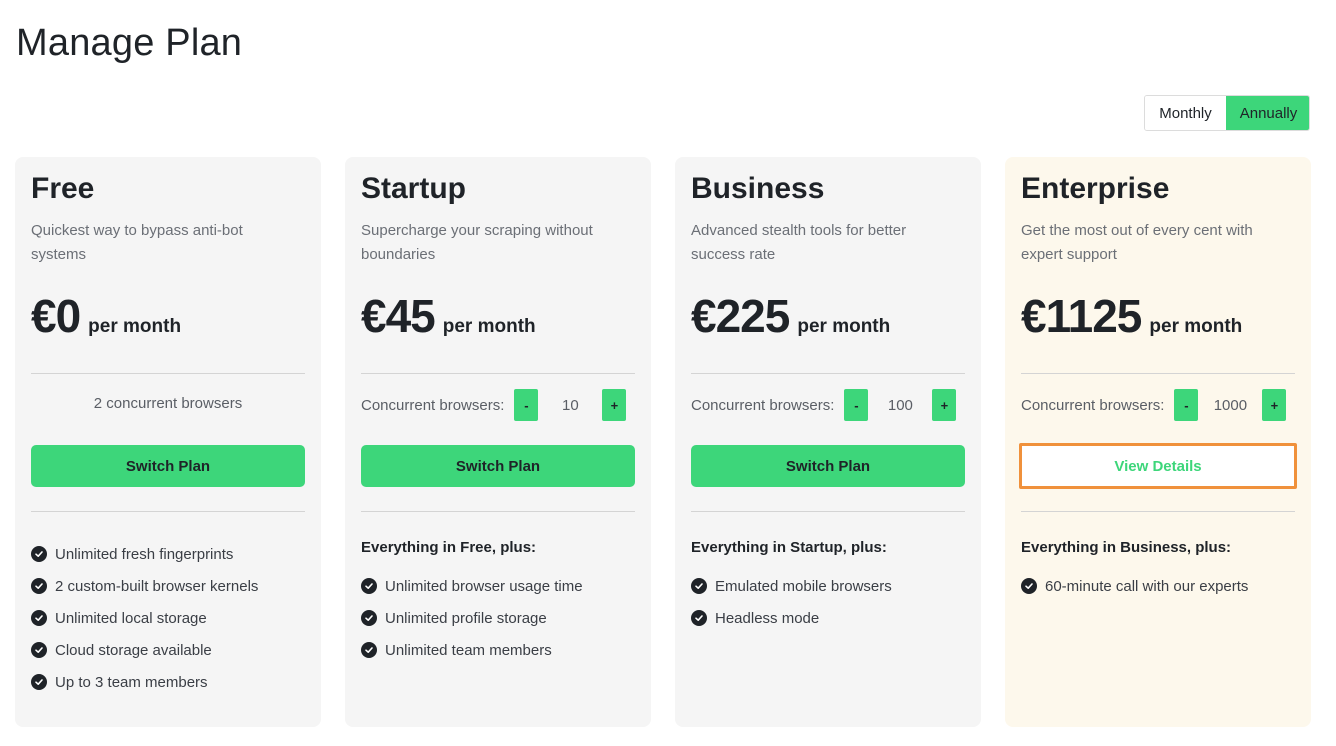 The image size is (1336, 746). I want to click on feature-item: Cloud storage available, so click(144, 650).